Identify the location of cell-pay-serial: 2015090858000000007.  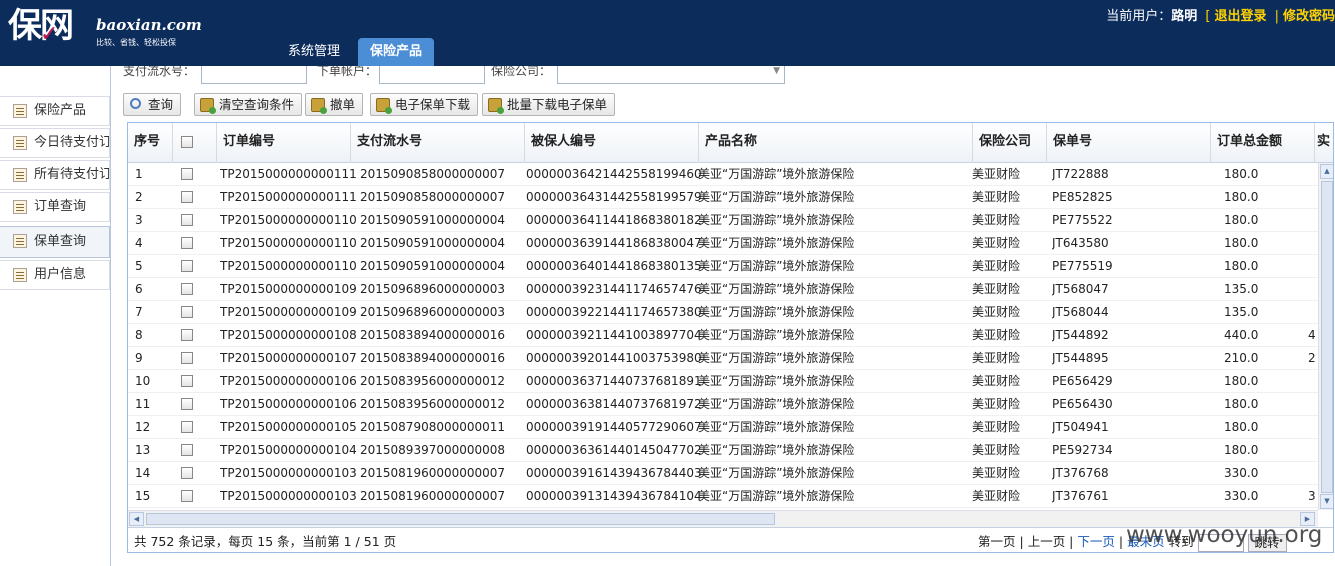
(433, 174).